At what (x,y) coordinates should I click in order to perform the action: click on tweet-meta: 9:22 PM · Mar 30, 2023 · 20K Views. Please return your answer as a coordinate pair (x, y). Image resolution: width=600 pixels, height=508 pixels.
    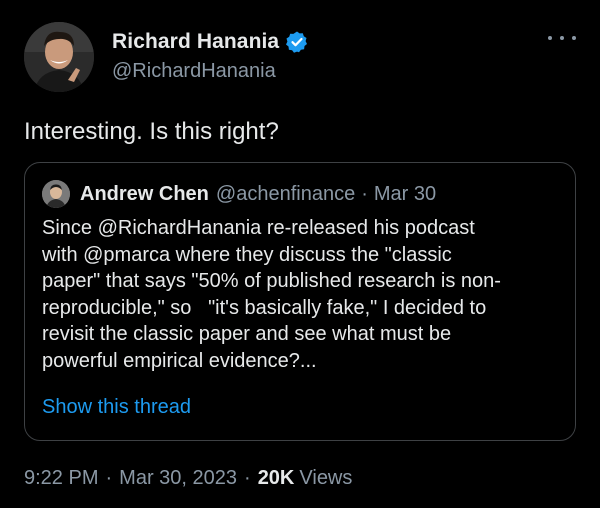
    Looking at the image, I should click on (188, 478).